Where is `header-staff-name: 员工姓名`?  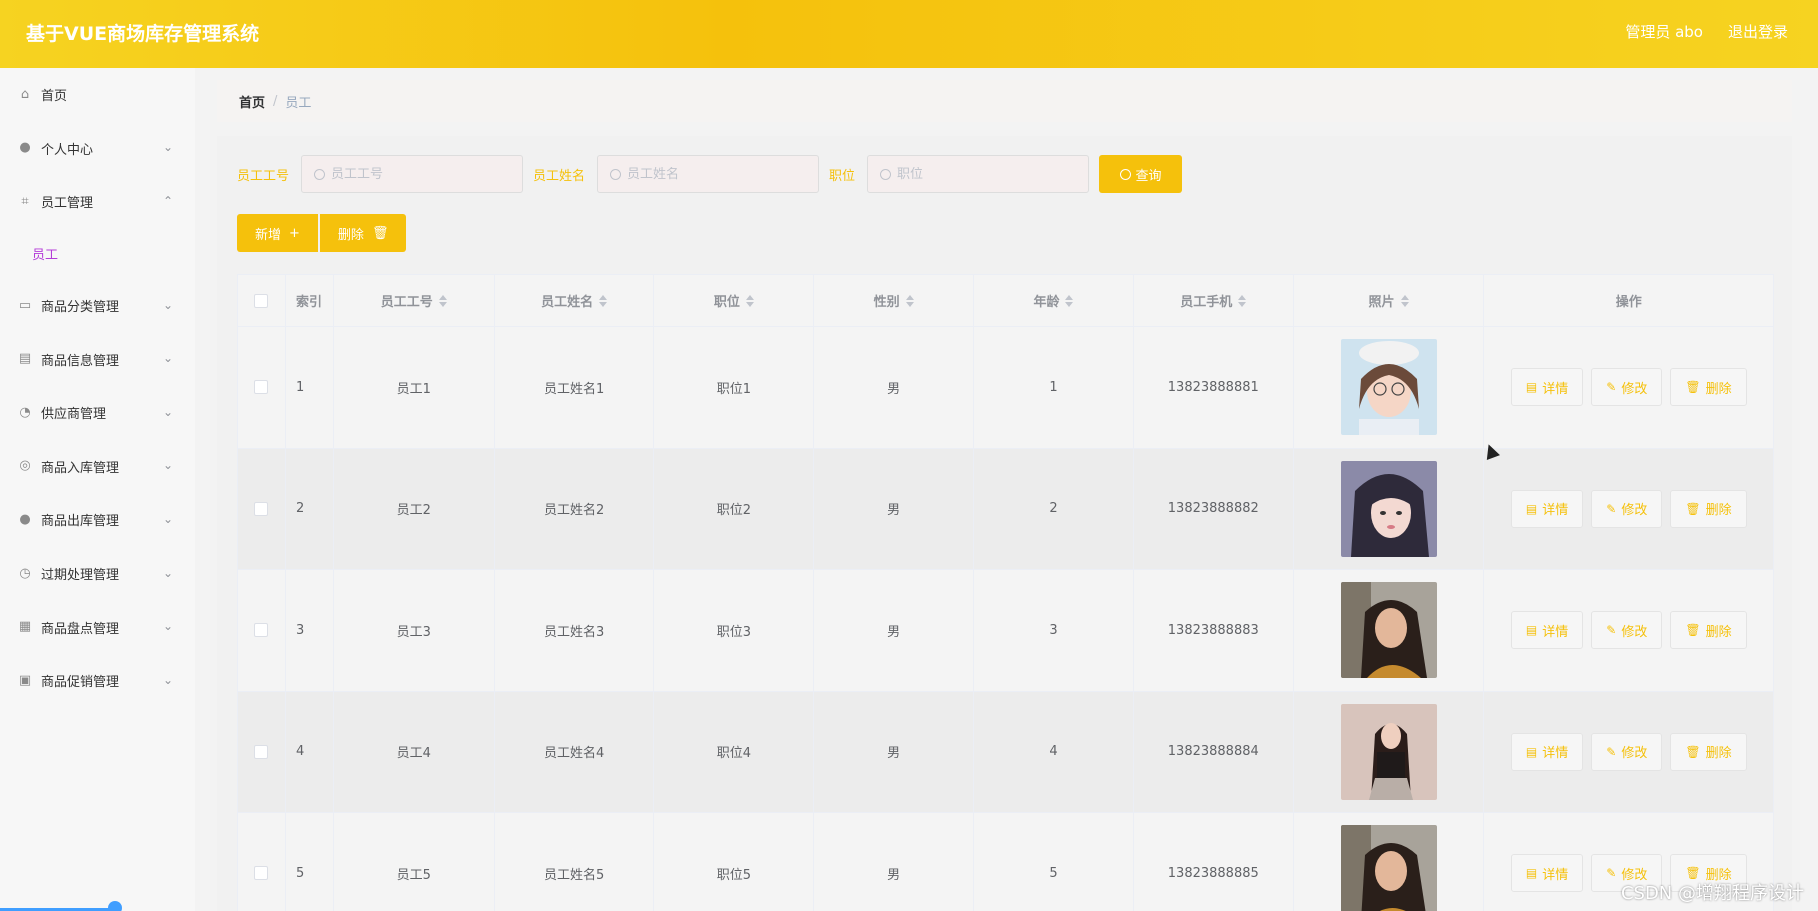
header-staff-name: 员工姓名 is located at coordinates (575, 300).